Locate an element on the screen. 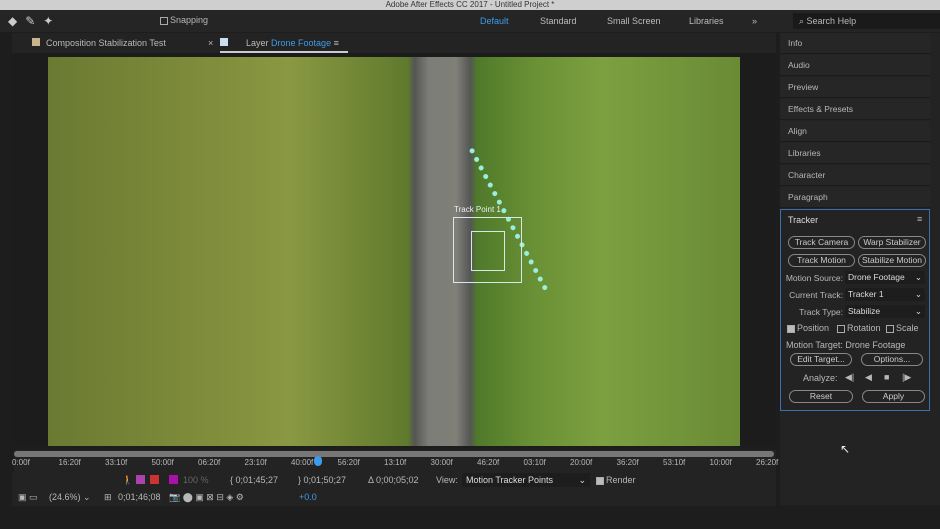 The width and height of the screenshot is (940, 529). panel-item-preview: Preview is located at coordinates (855, 87).